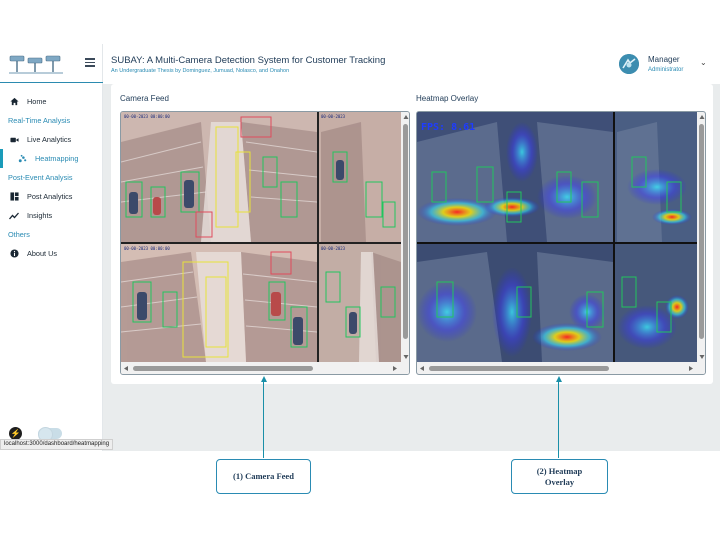 The image size is (720, 540). I want to click on callout-camera-feed: (1) Camera Feed, so click(263, 476).